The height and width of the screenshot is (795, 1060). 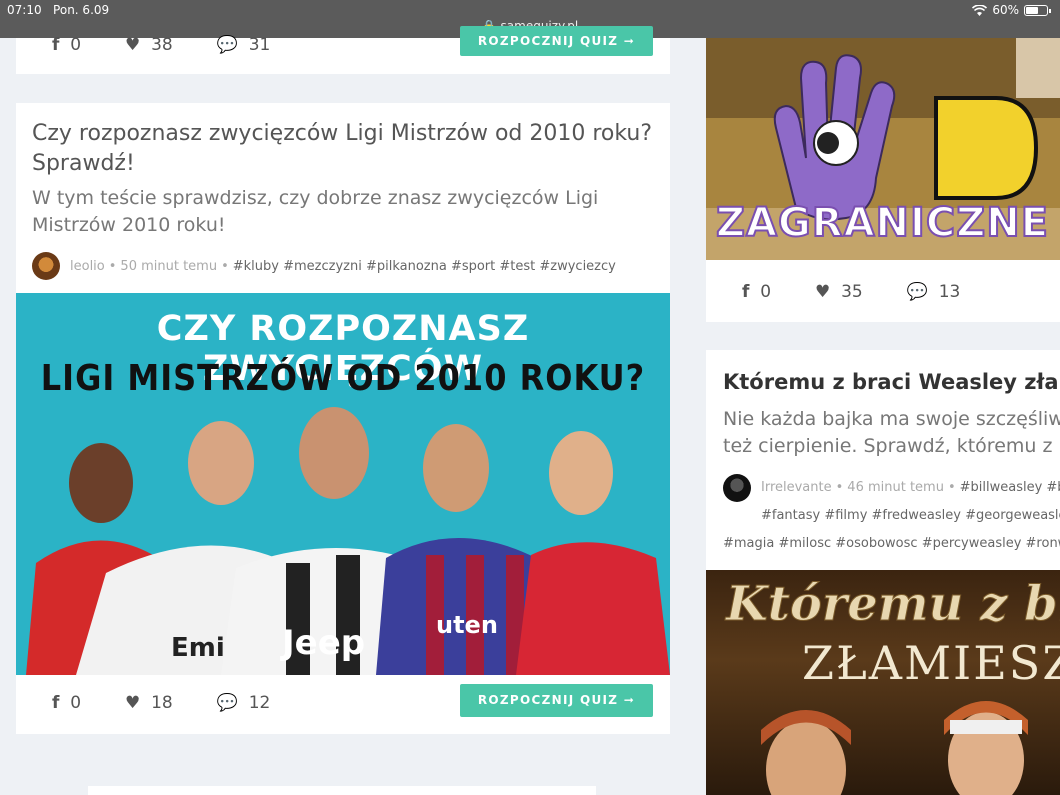 I want to click on description-line-1: Nie każda bajka ma swoje szczęśliwe, so click(x=891, y=419).